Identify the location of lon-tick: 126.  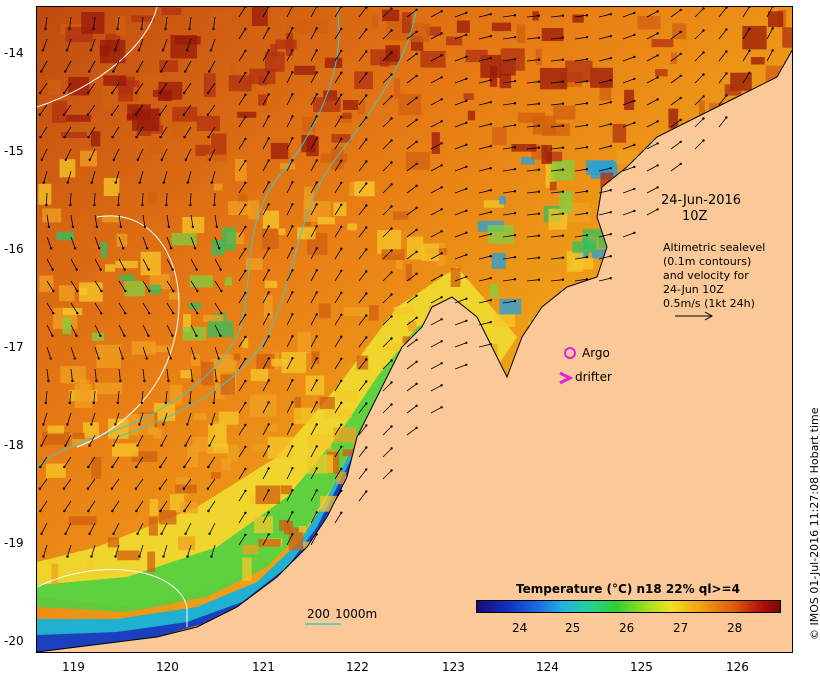
(737, 667).